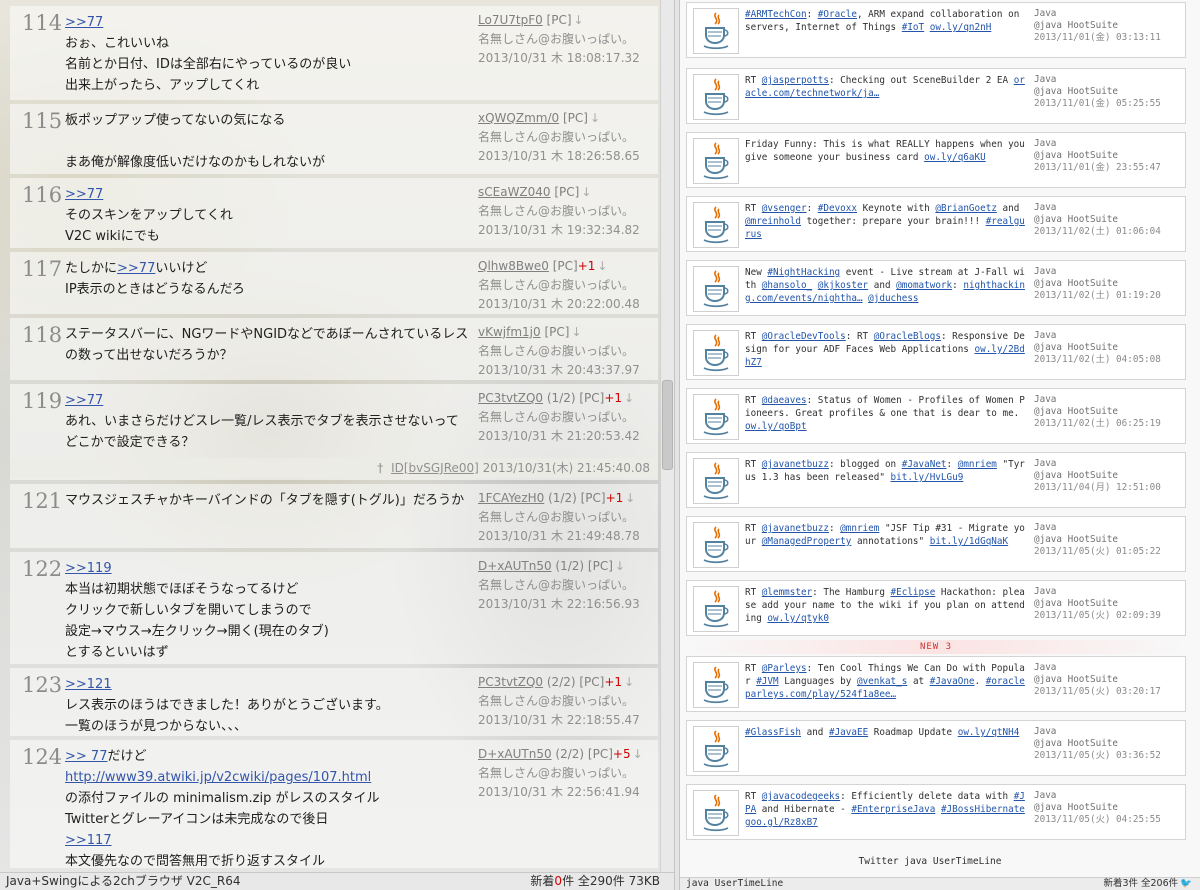 The height and width of the screenshot is (890, 1200). I want to click on tweet-link: bit.ly/HvLGu9, so click(927, 477).